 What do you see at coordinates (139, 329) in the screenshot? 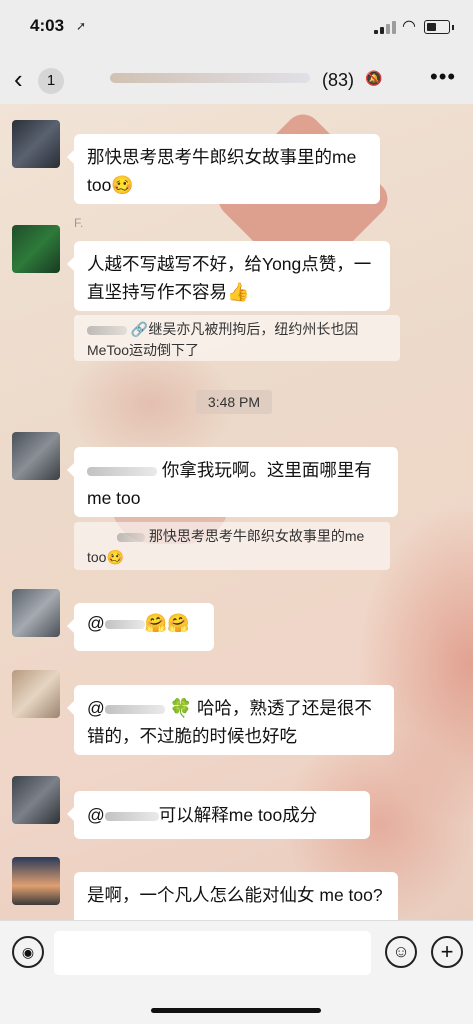
I see `link-icon: 🔗` at bounding box center [139, 329].